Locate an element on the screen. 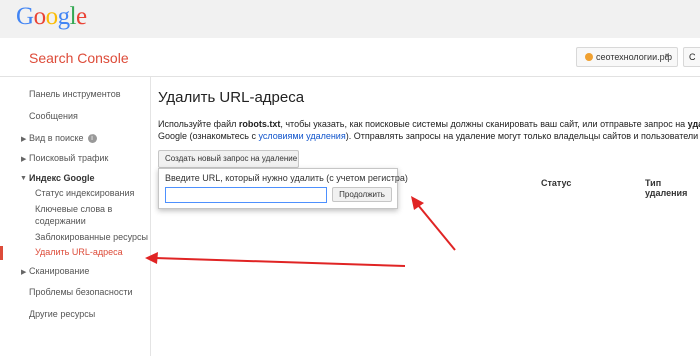  arrow-to-sidebar is located at coordinates (275, 259).